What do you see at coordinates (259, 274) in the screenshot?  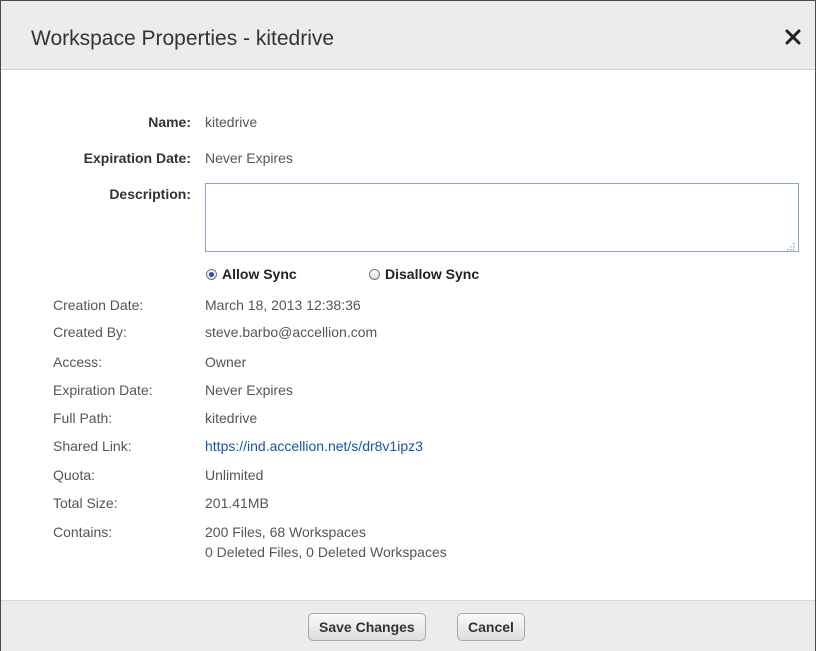 I see `allow-sync-label: Allow Sync` at bounding box center [259, 274].